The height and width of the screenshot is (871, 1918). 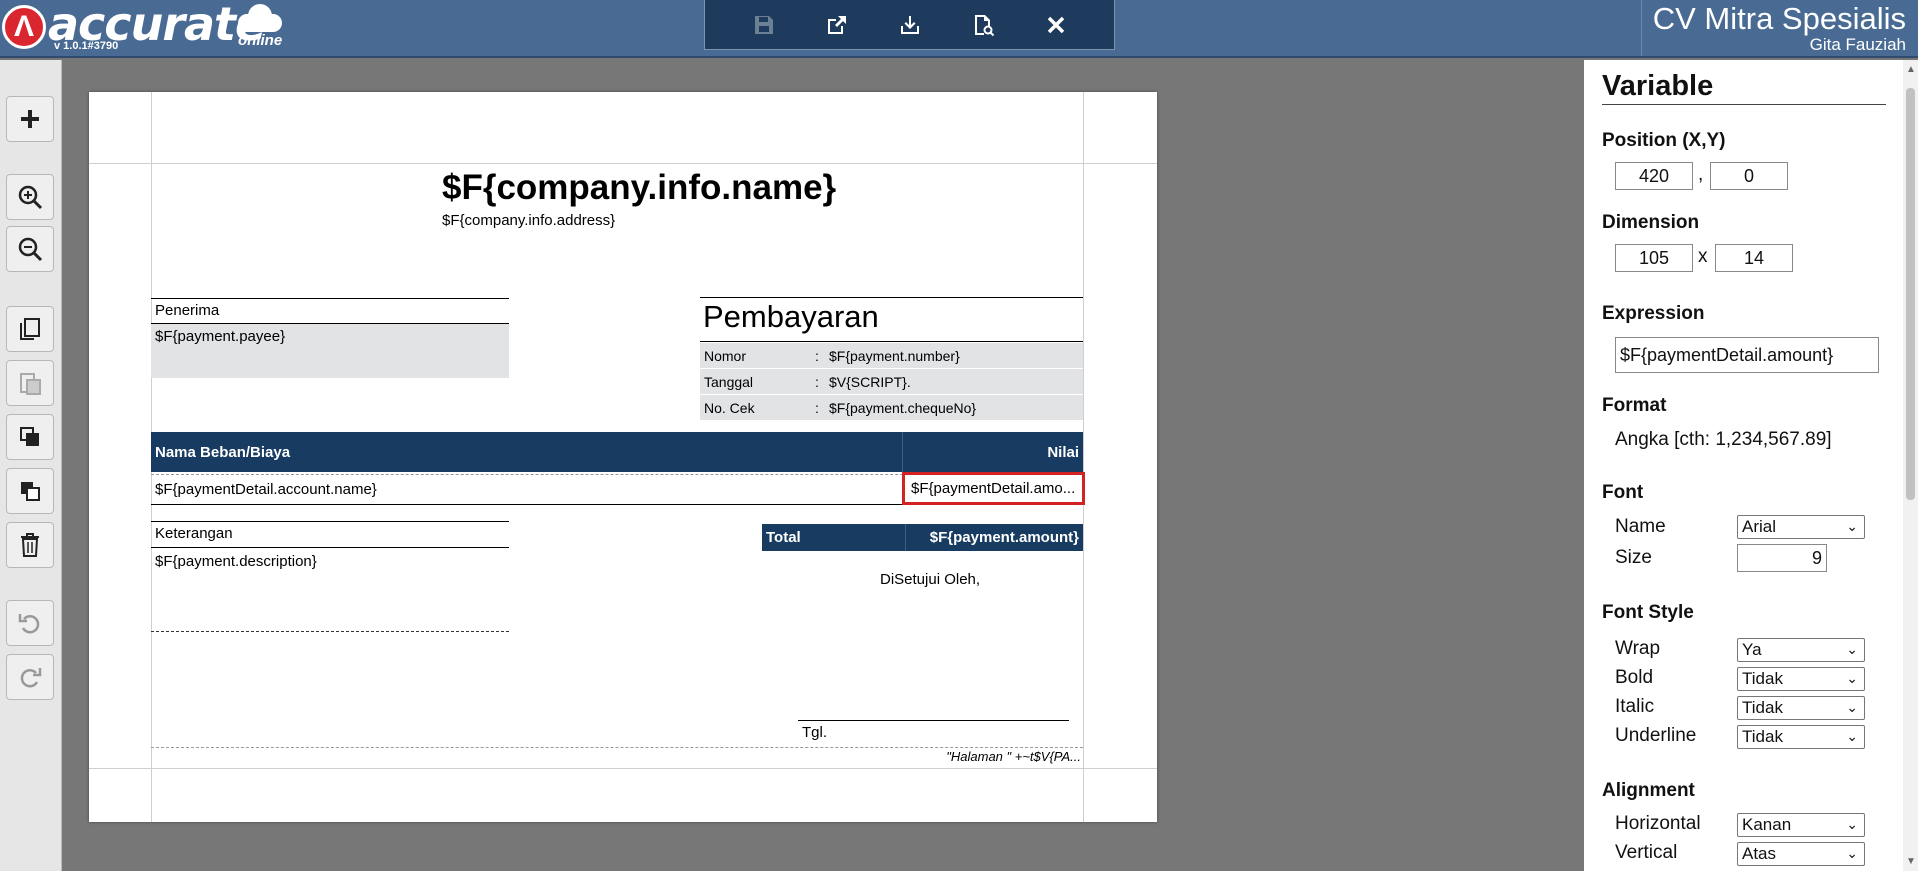 What do you see at coordinates (910, 25) in the screenshot?
I see `import-icon` at bounding box center [910, 25].